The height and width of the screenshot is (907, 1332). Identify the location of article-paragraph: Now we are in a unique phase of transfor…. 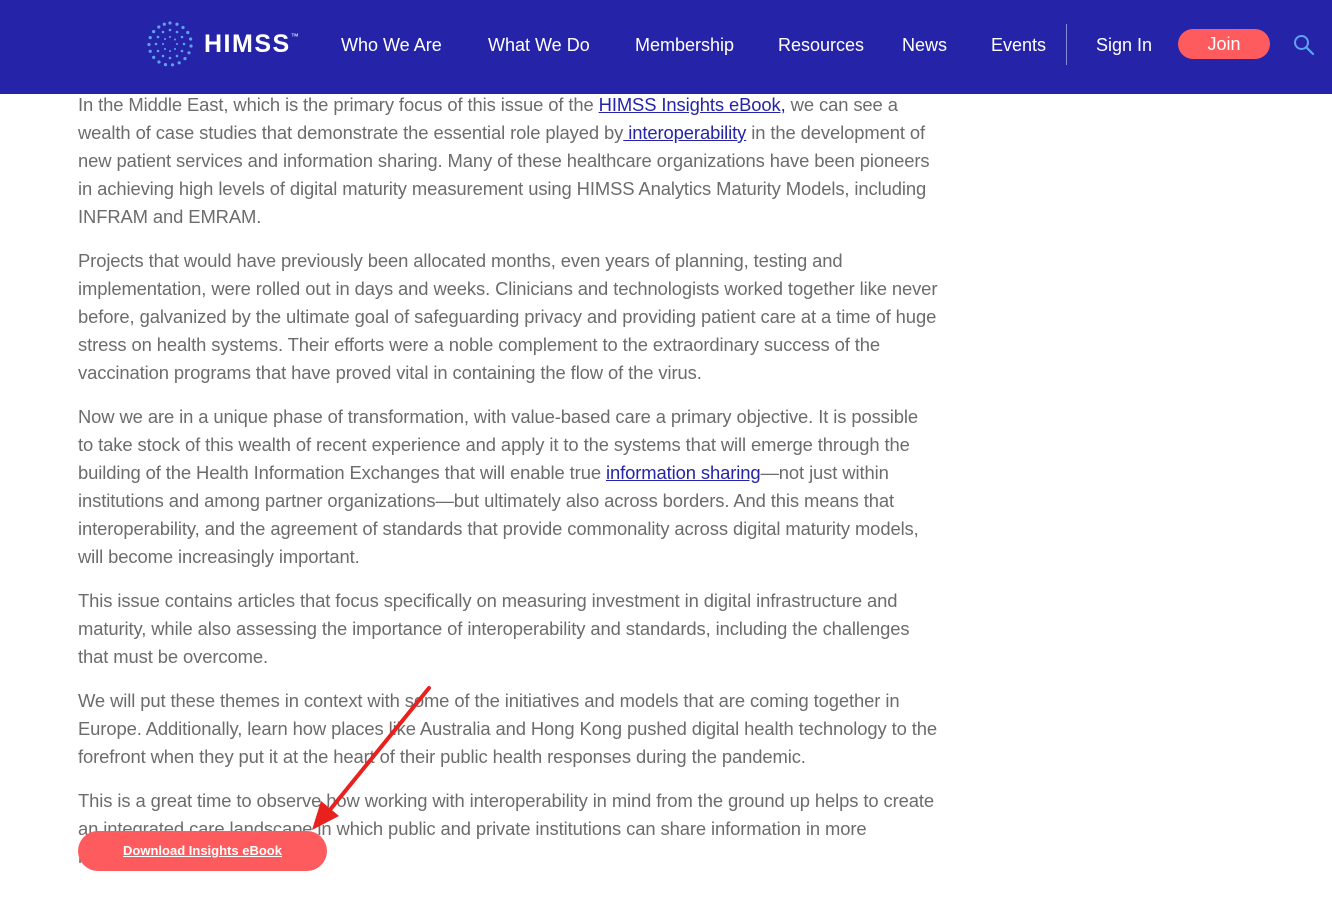
(498, 486).